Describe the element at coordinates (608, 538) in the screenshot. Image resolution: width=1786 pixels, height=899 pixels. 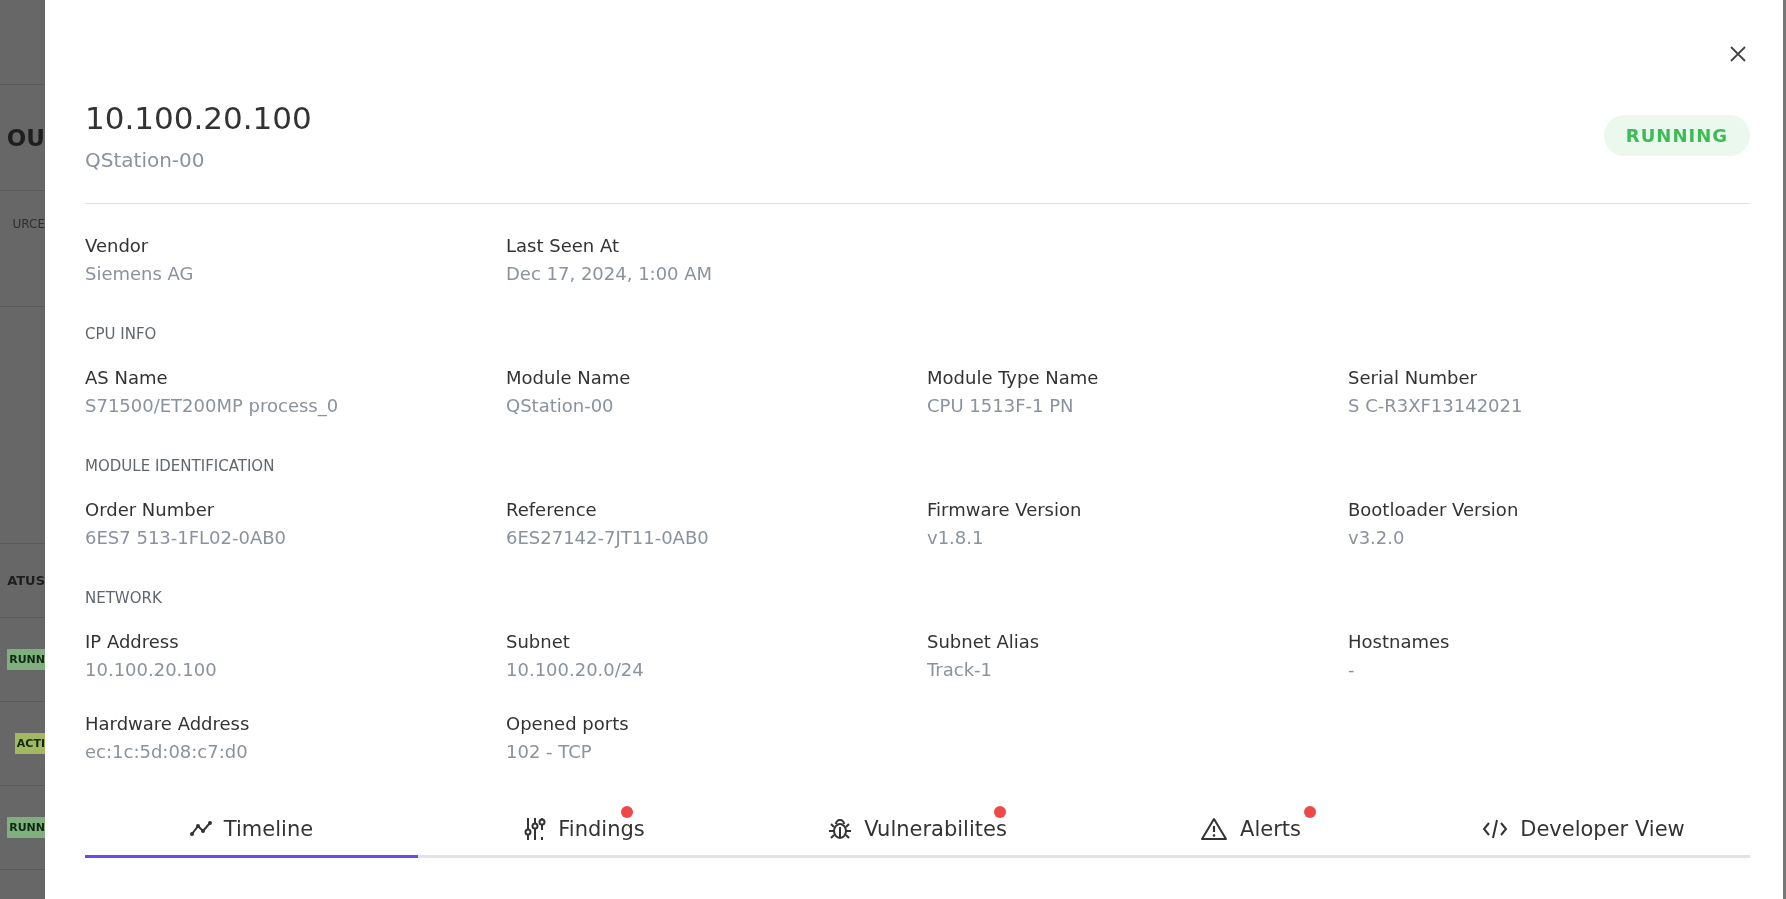
I see `field-value: 6ES27142-7JT11-0AB0` at that location.